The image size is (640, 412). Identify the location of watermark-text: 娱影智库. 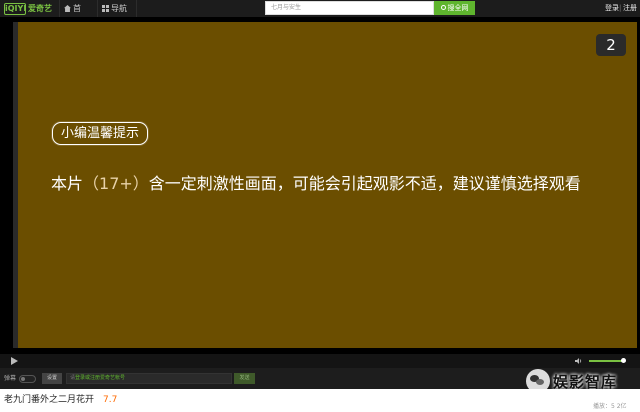
(585, 381).